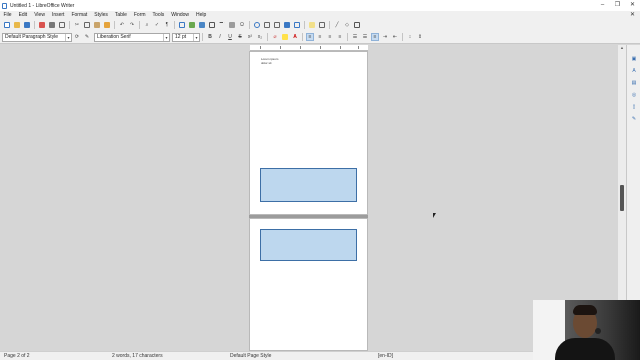 Image resolution: width=640 pixels, height=360 pixels. What do you see at coordinates (137, 356) in the screenshot?
I see `word-count: 2 words, 17 characters` at bounding box center [137, 356].